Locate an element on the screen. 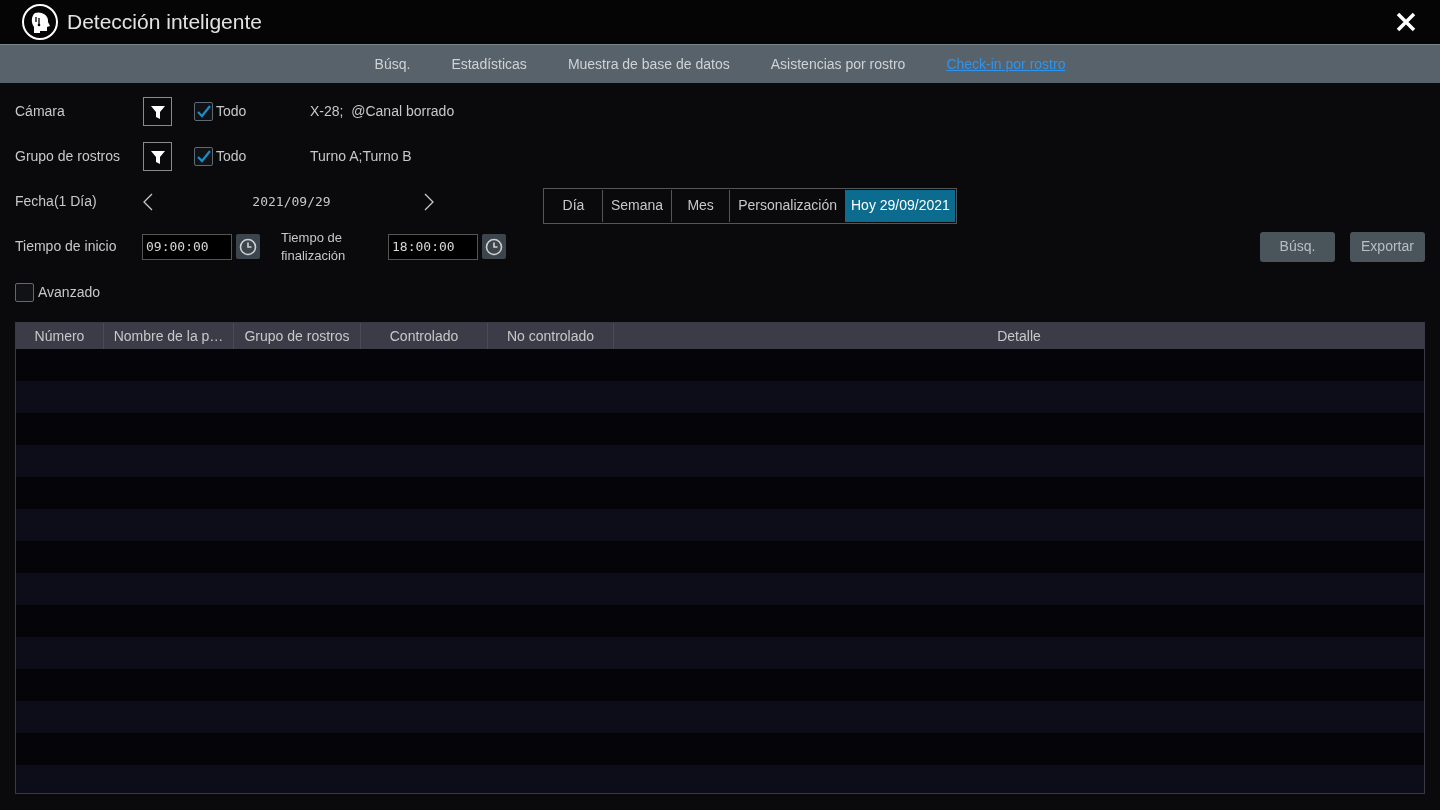  field-label: Grupo de rostros is located at coordinates (68, 156).